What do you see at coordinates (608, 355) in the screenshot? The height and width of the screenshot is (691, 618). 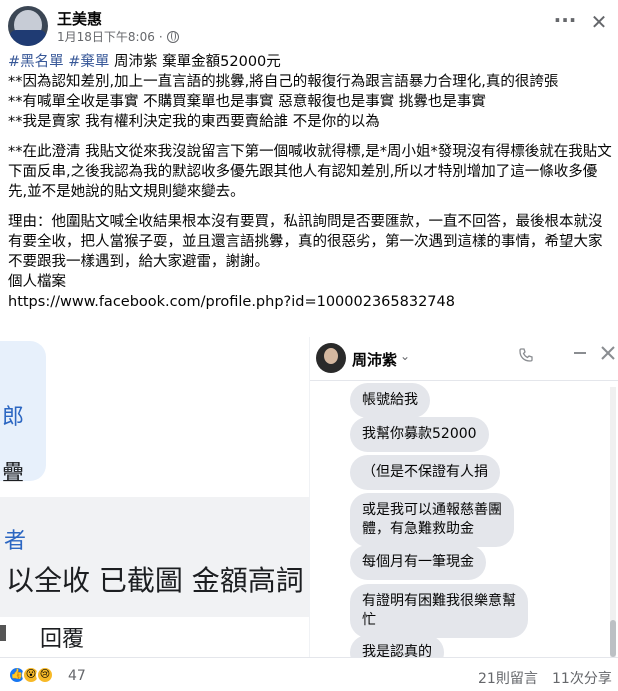 I see `chat-close-icon` at bounding box center [608, 355].